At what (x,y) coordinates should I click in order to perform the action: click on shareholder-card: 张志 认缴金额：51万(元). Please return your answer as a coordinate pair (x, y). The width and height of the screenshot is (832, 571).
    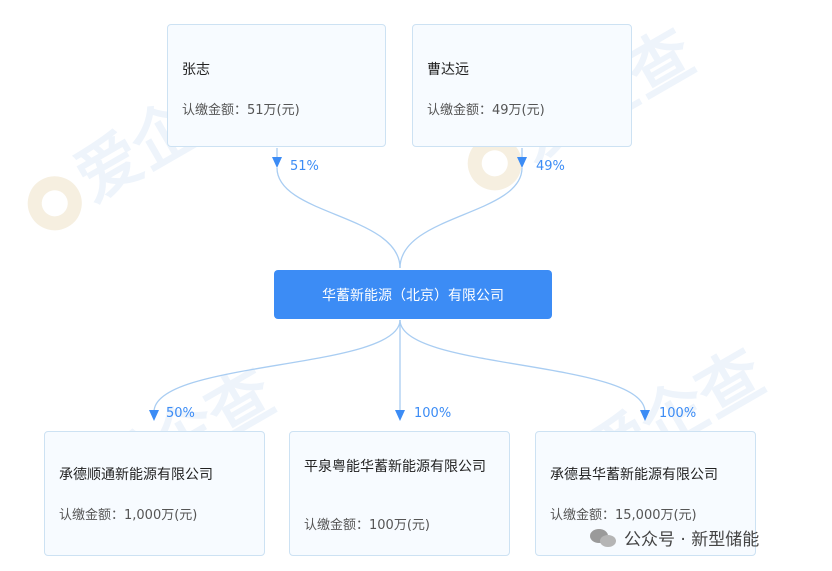
    Looking at the image, I should click on (276, 85).